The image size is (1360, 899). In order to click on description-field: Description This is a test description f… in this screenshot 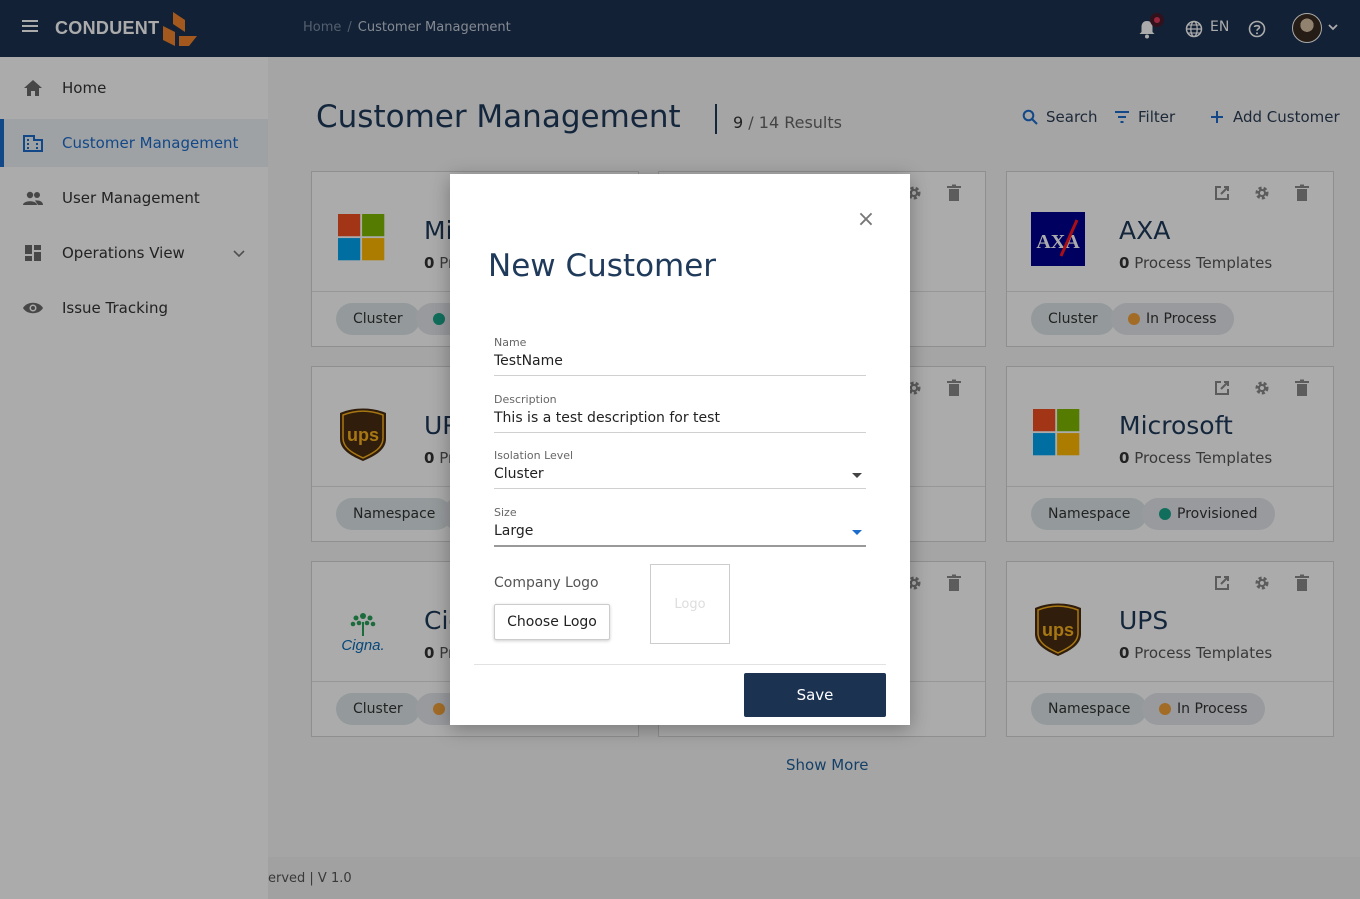, I will do `click(680, 413)`.